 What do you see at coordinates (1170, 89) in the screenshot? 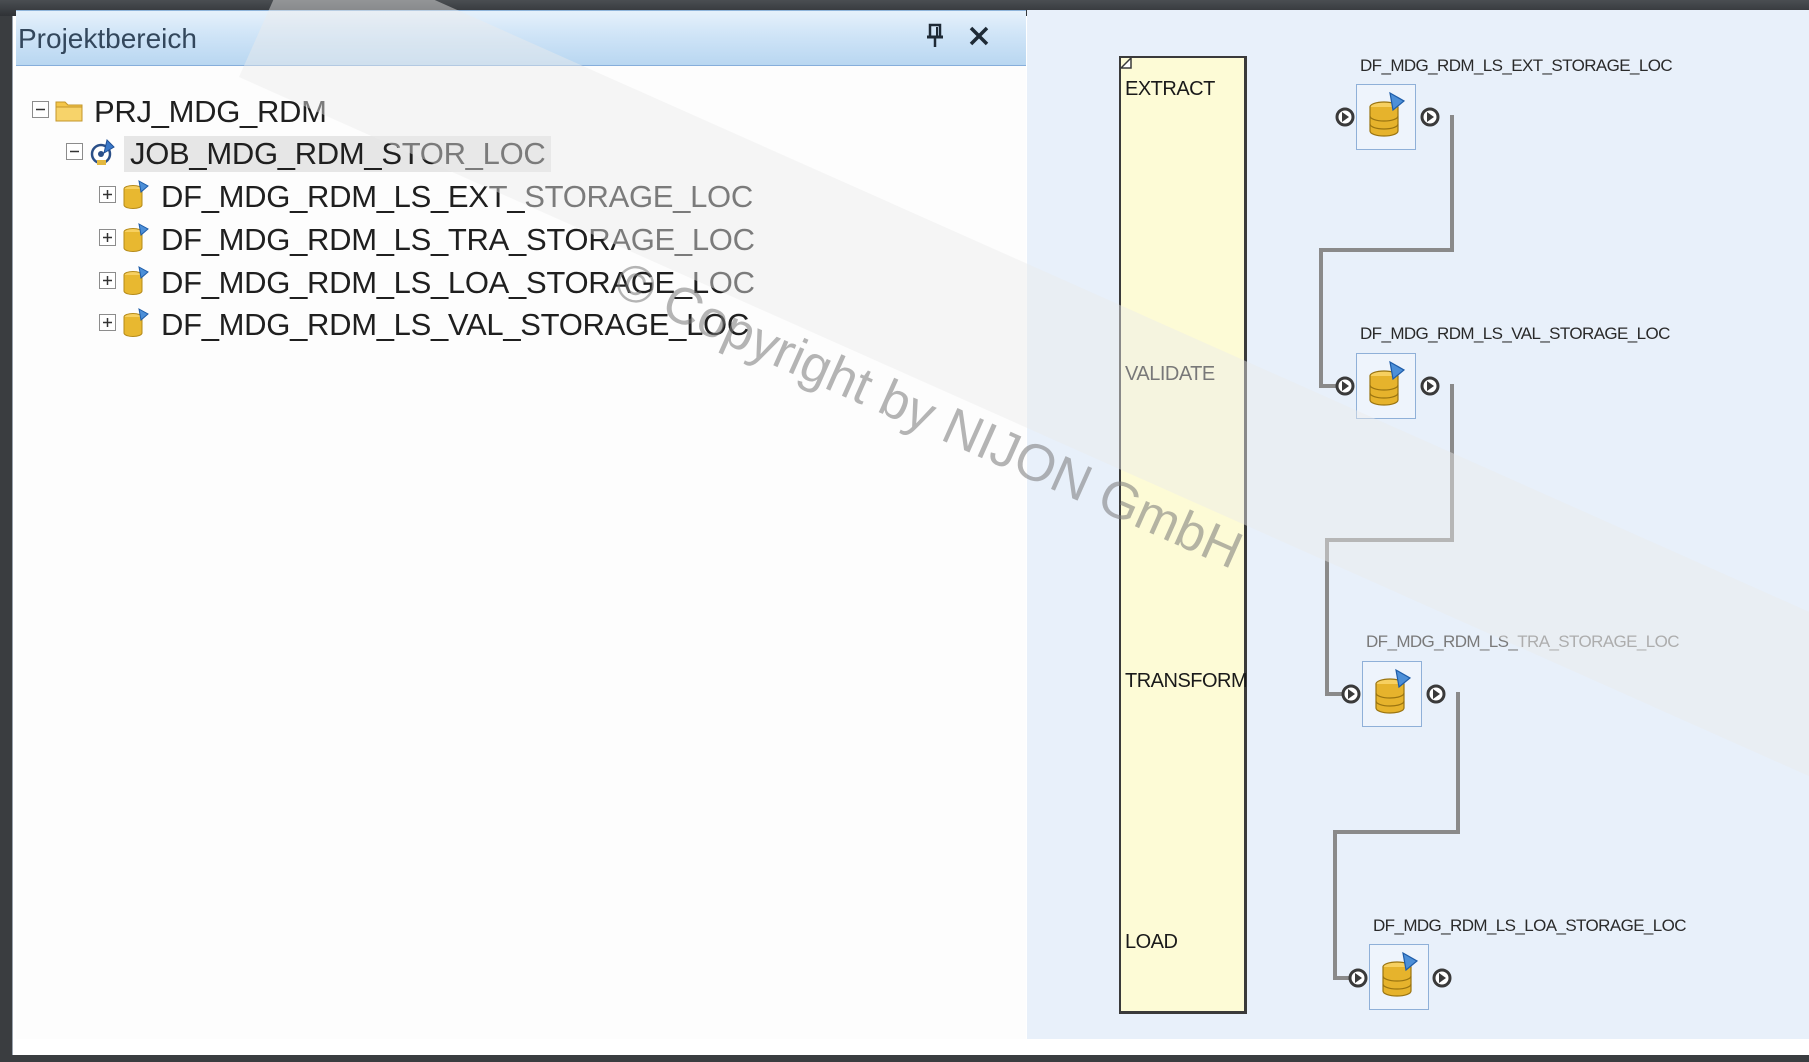
I see `phase-label-extract: EXTRACT` at bounding box center [1170, 89].